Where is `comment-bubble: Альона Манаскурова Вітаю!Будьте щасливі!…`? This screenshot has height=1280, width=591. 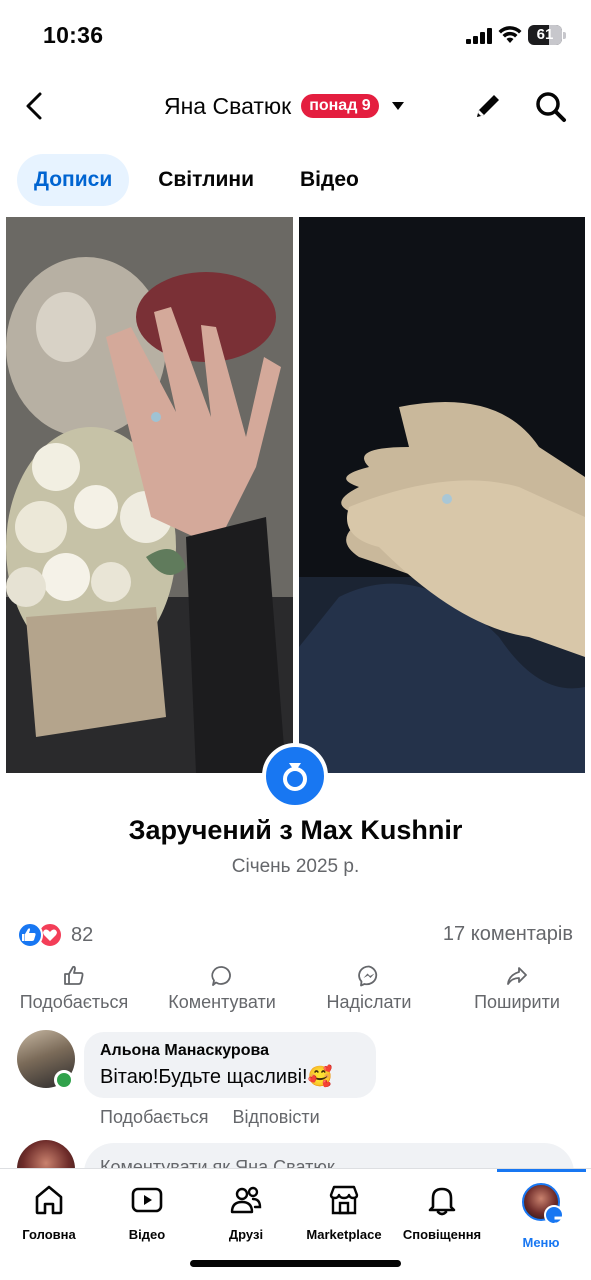 comment-bubble: Альона Манаскурова Вітаю!Будьте щасливі!… is located at coordinates (230, 1065).